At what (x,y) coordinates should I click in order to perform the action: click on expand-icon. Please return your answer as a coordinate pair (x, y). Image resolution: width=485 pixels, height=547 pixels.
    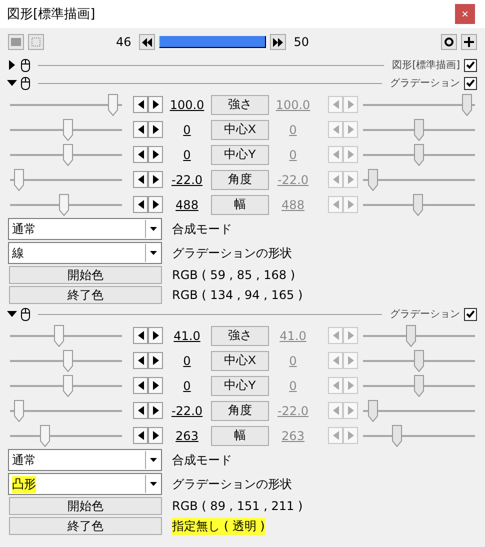
    Looking at the image, I should click on (12, 65).